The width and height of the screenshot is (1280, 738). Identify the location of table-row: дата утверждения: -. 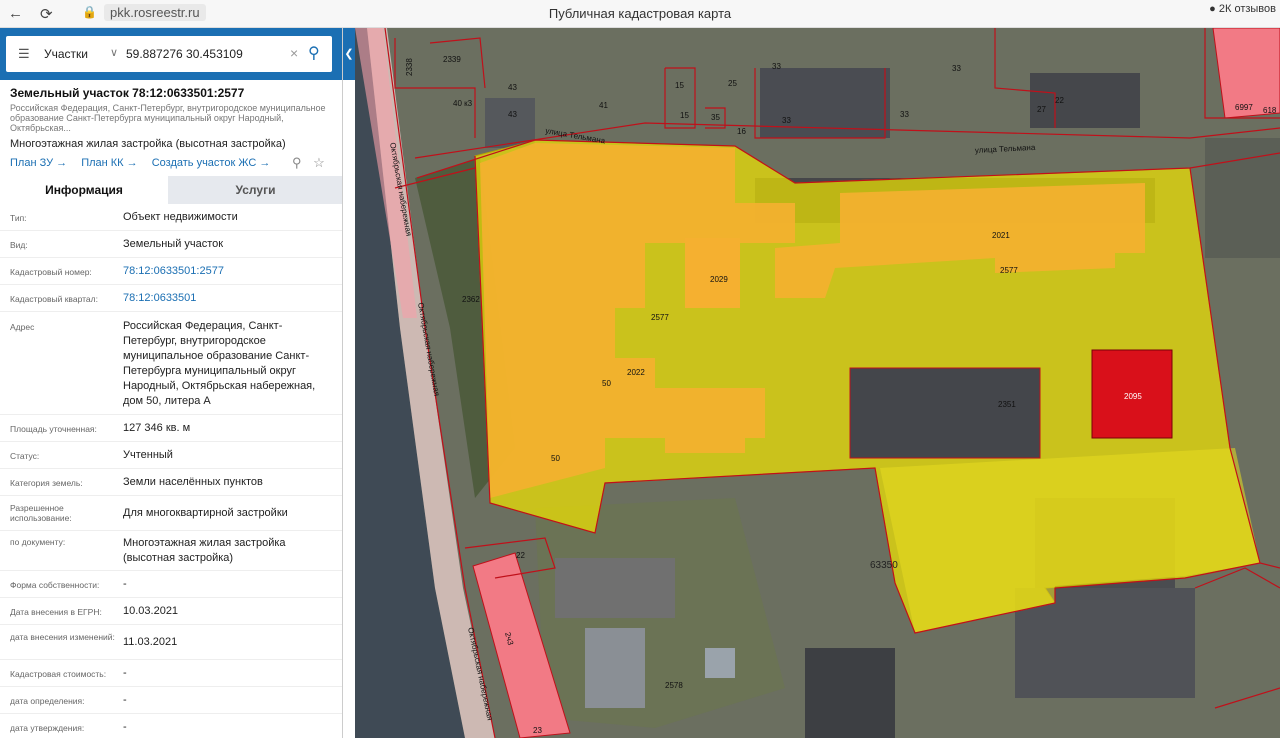
(171, 726).